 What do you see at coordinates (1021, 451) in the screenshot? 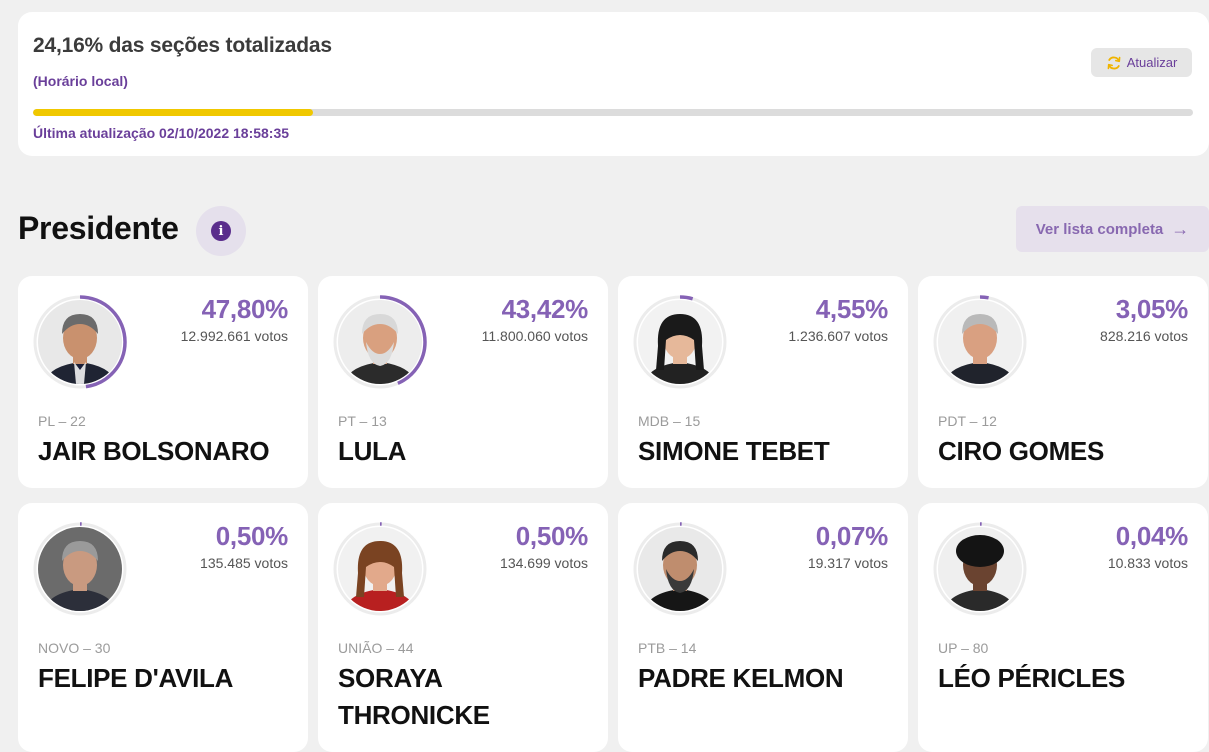
I see `candidate-name: CIRO GOMES` at bounding box center [1021, 451].